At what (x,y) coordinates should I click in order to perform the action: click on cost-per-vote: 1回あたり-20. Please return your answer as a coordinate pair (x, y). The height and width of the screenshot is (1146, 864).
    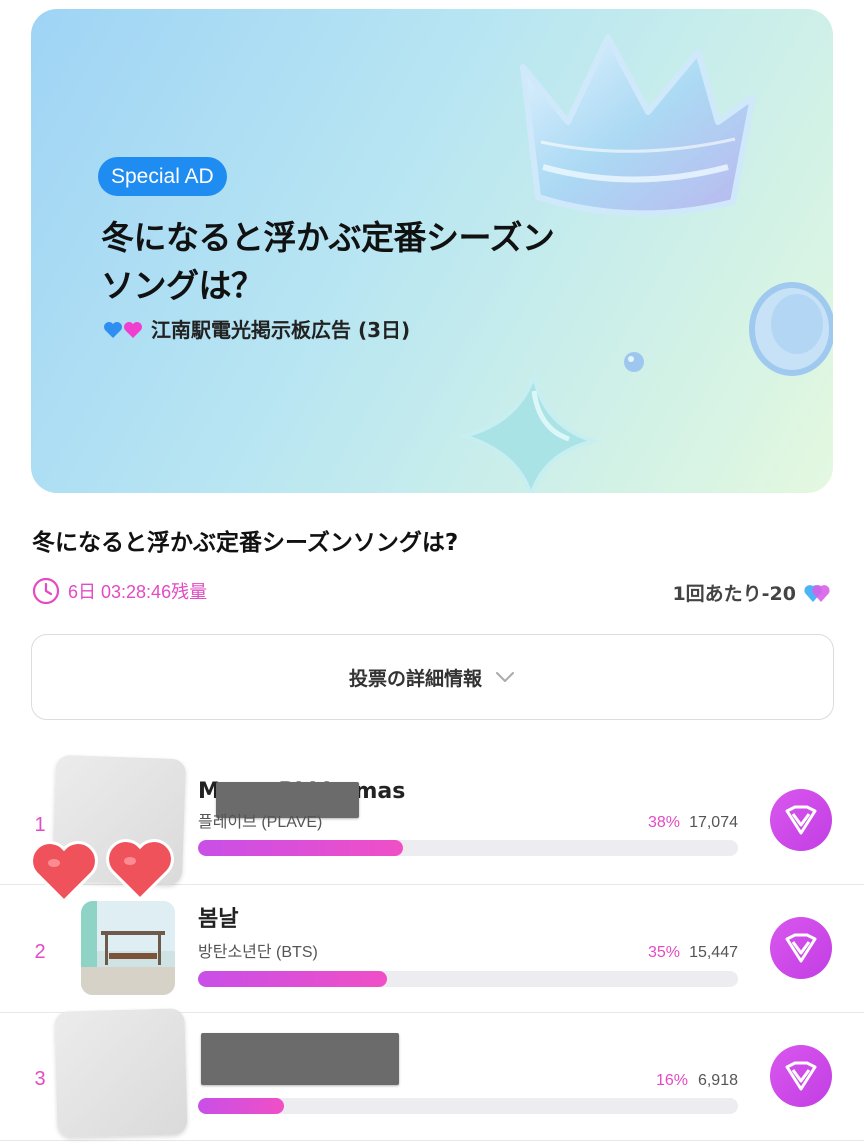
    Looking at the image, I should click on (752, 592).